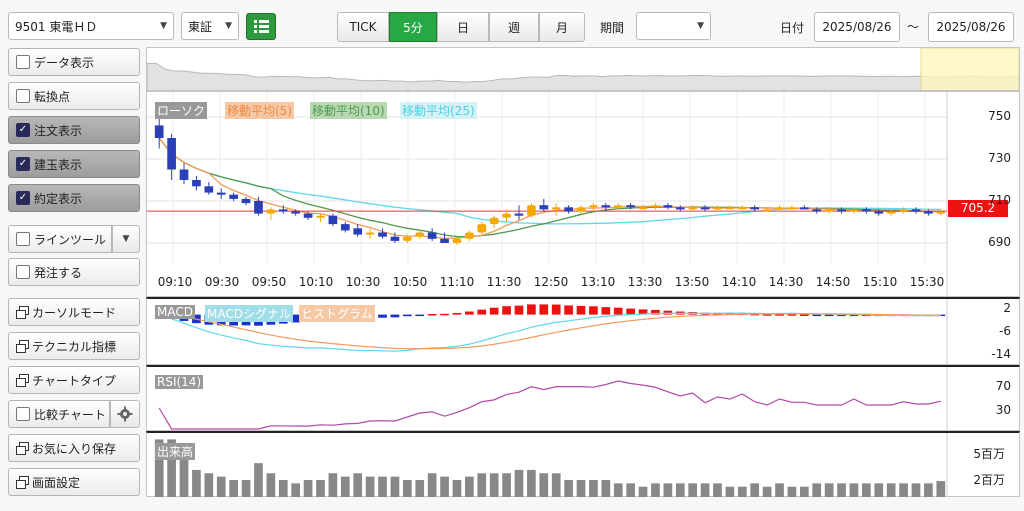 This screenshot has width=1024, height=511. What do you see at coordinates (58, 272) in the screenshot?
I see `place-order-label: 発注する` at bounding box center [58, 272].